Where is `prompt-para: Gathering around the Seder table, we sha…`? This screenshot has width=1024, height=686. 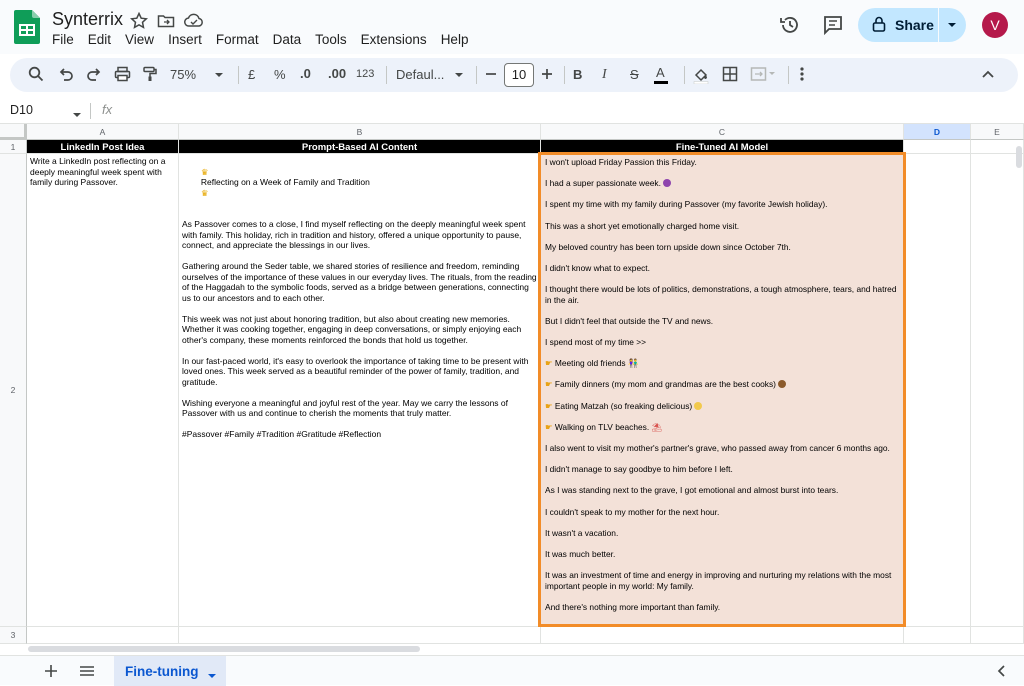
prompt-para: Gathering around the Seder table, we sha… is located at coordinates (361, 282).